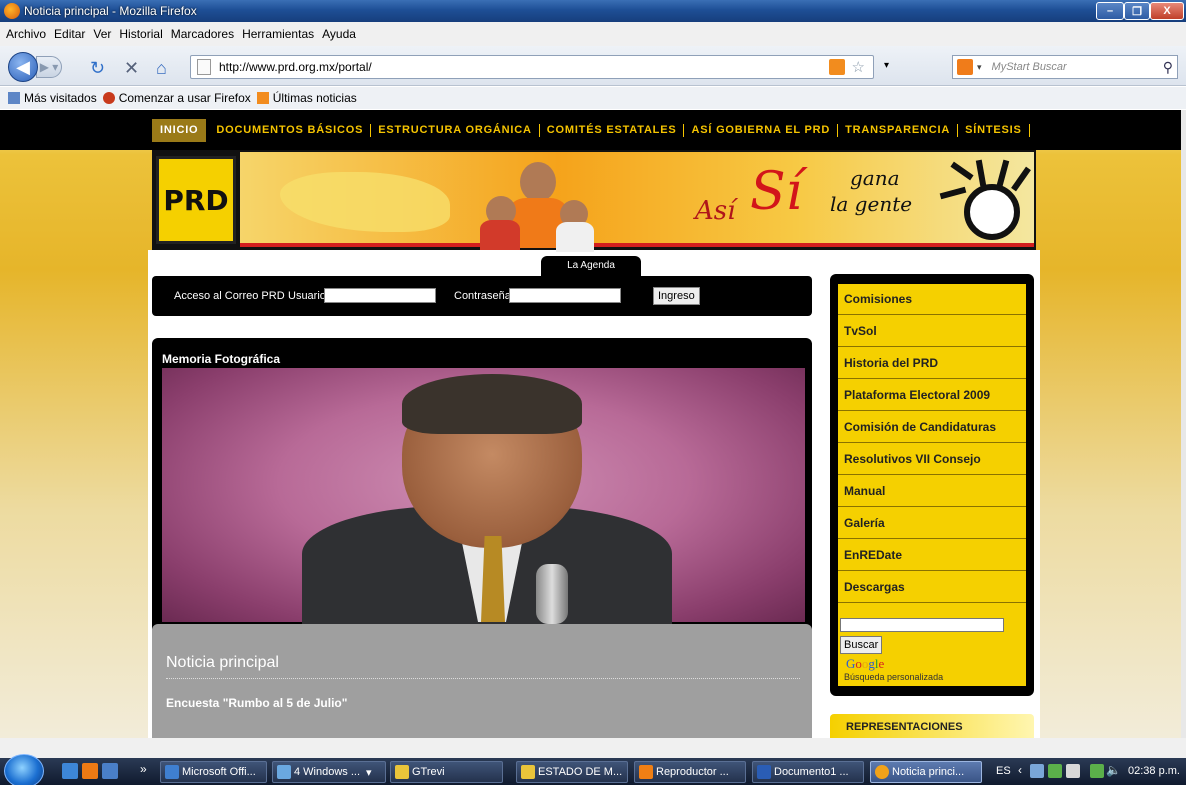 This screenshot has width=1186, height=785. What do you see at coordinates (222, 662) in the screenshot?
I see `main-news-title: Noticia principal` at bounding box center [222, 662].